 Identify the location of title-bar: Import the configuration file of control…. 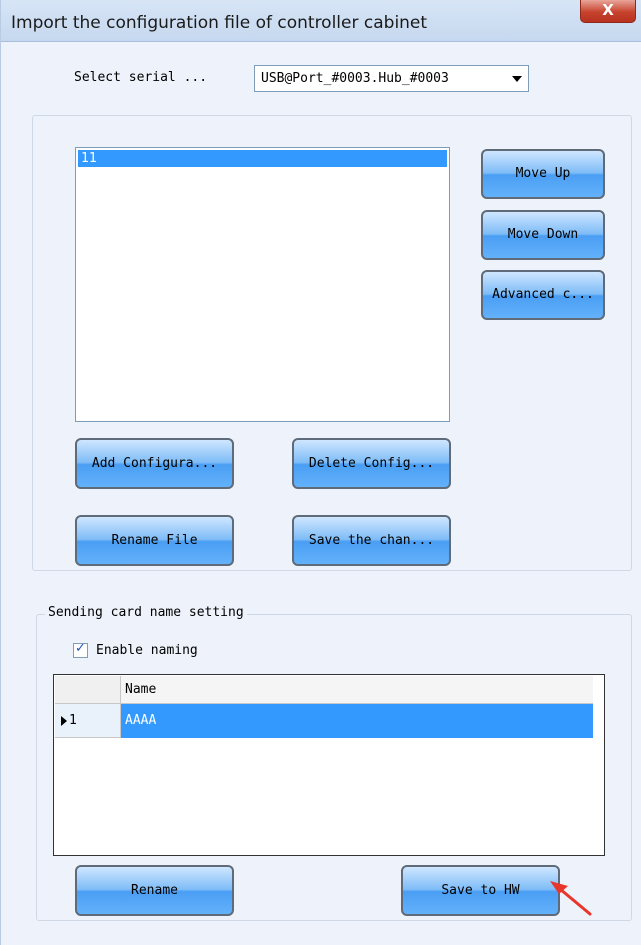
(321, 21).